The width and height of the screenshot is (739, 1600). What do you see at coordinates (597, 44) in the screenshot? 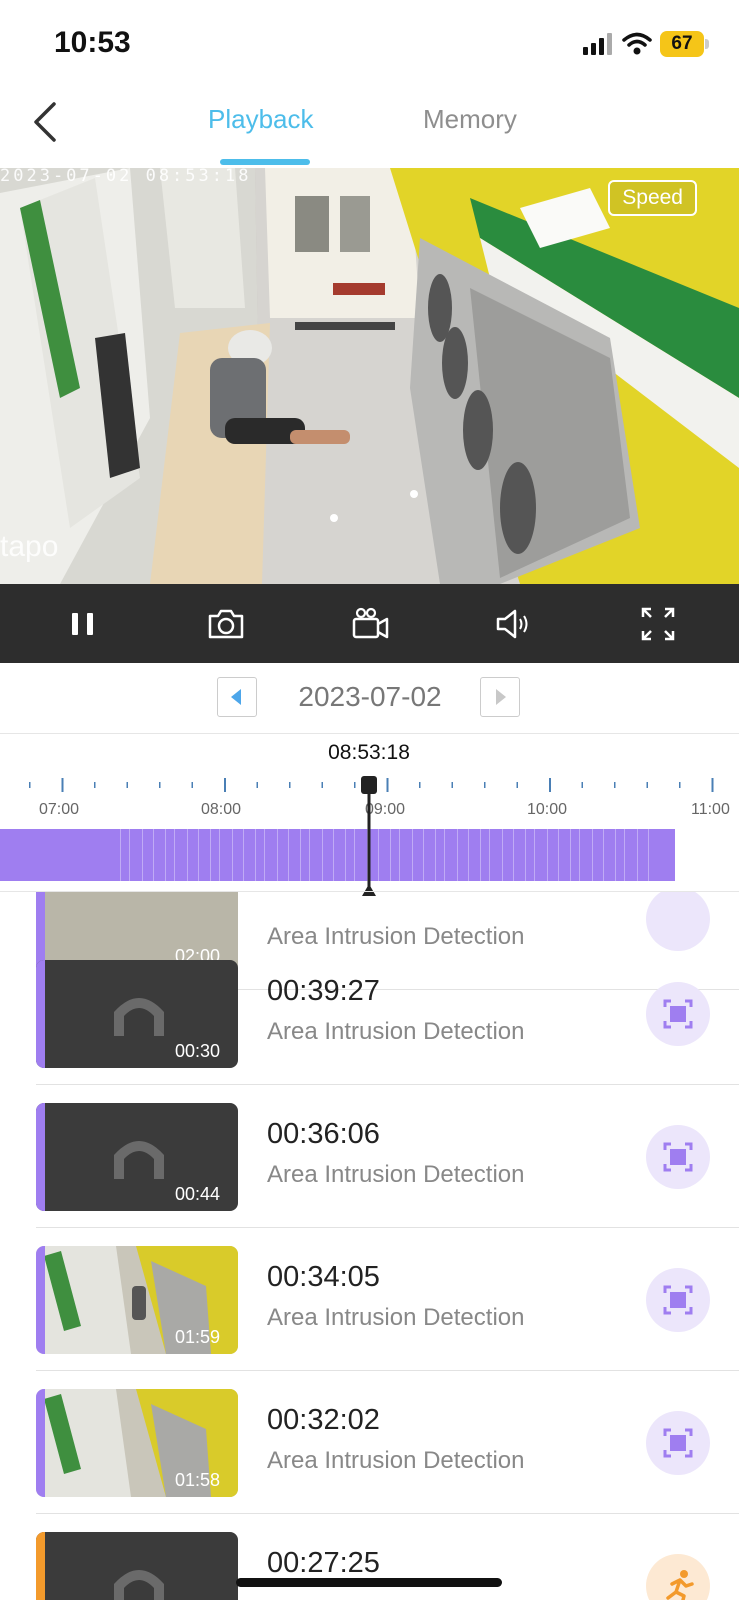
I see `cellular-signal-icon` at bounding box center [597, 44].